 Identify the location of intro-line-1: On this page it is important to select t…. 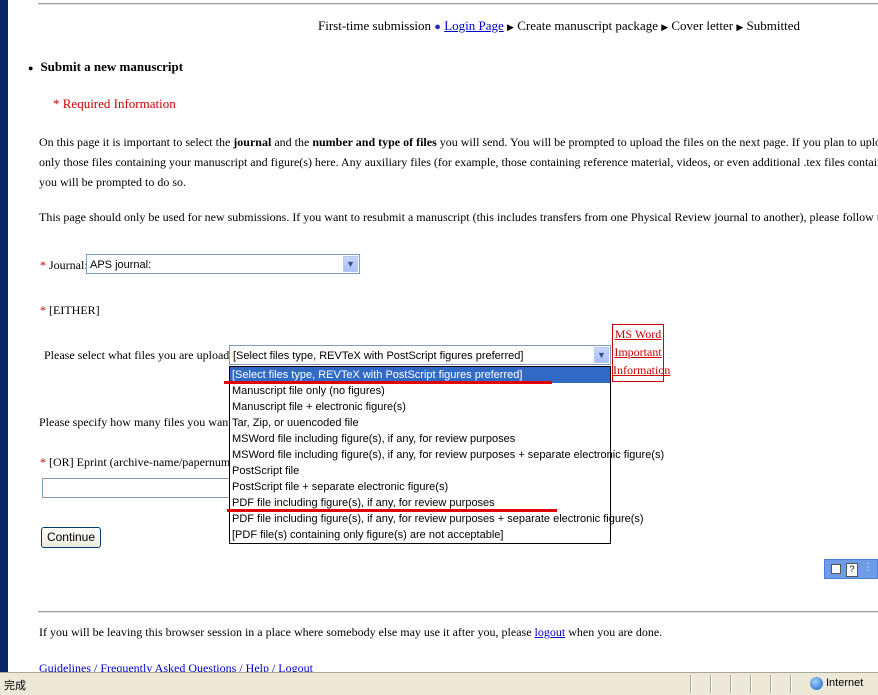
(458, 142).